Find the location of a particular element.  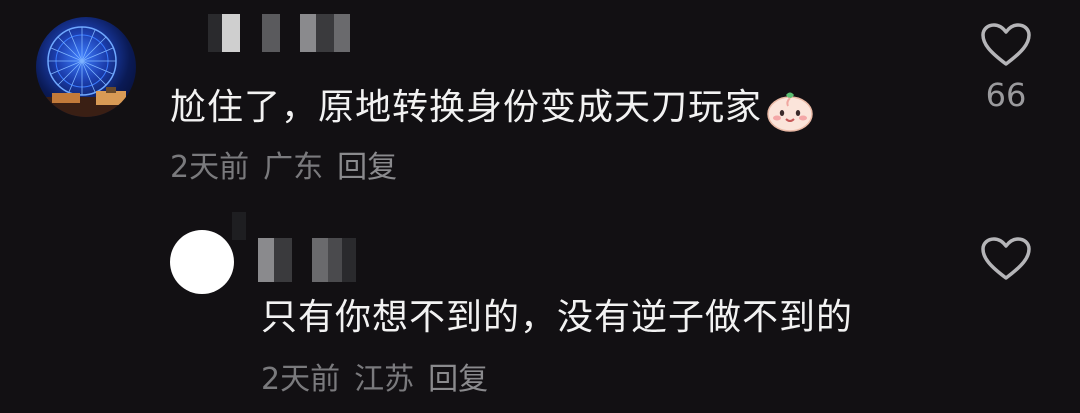

comment-location: 江苏 is located at coordinates (384, 379).